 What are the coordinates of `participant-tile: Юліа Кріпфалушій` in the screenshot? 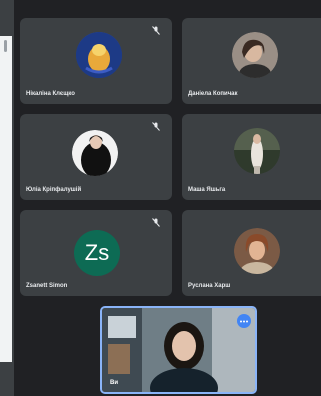 It's located at (96, 157).